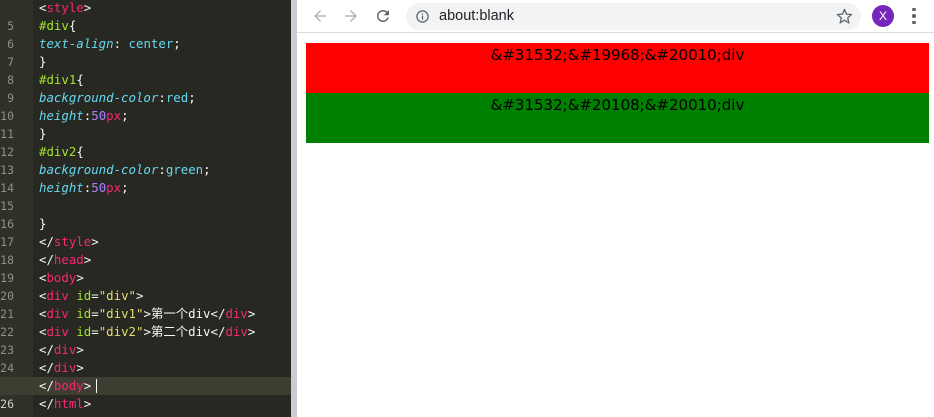 The image size is (934, 417). I want to click on first-div-block: &#31532;&#19968;&#20010;div, so click(617, 68).